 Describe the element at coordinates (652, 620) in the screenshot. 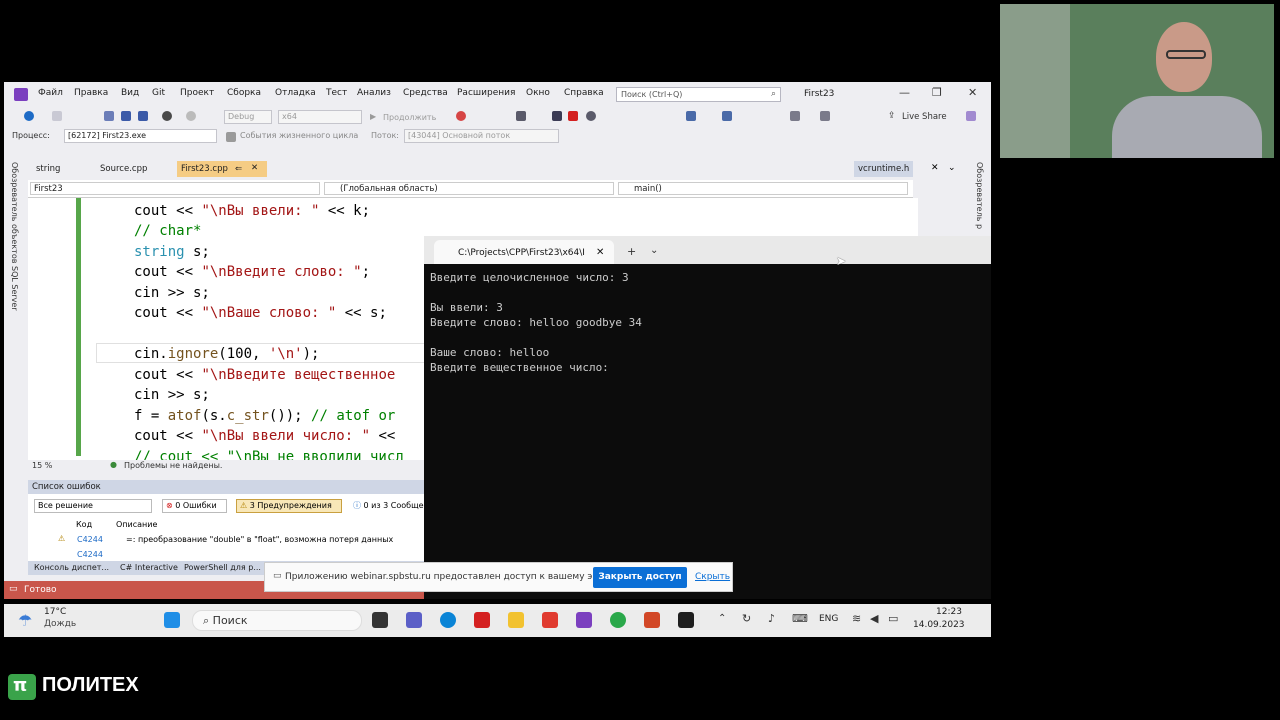

I see `powerpoint-icon` at that location.